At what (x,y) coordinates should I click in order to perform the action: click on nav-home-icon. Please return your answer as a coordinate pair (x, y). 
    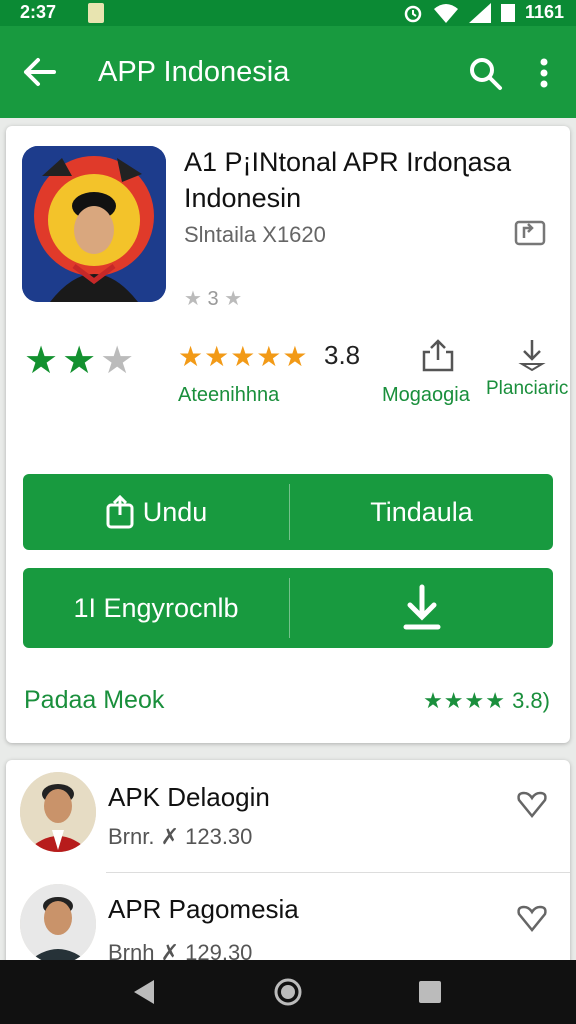
    Looking at the image, I should click on (288, 992).